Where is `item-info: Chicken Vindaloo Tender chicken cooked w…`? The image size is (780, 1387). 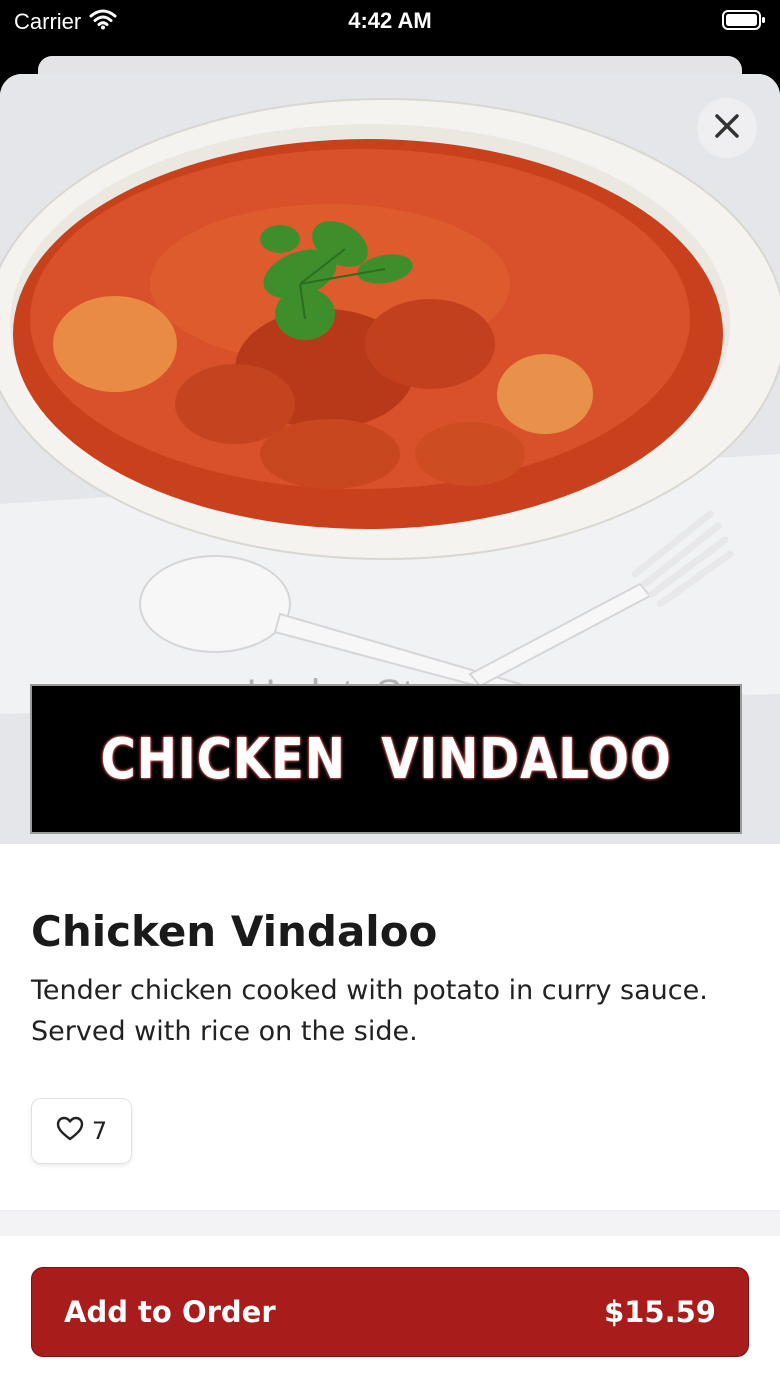
item-info: Chicken Vindaloo Tender chicken cooked w… is located at coordinates (393, 979).